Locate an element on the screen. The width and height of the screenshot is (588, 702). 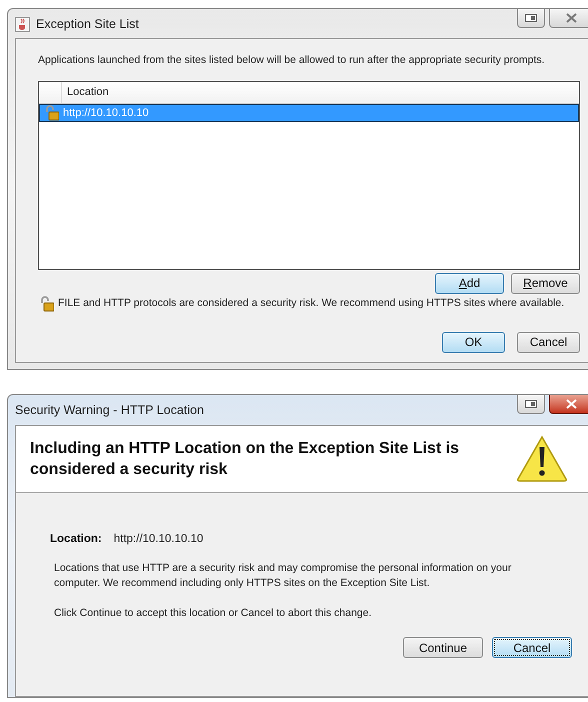
location-value: http://10.10.10.10 is located at coordinates (159, 539).